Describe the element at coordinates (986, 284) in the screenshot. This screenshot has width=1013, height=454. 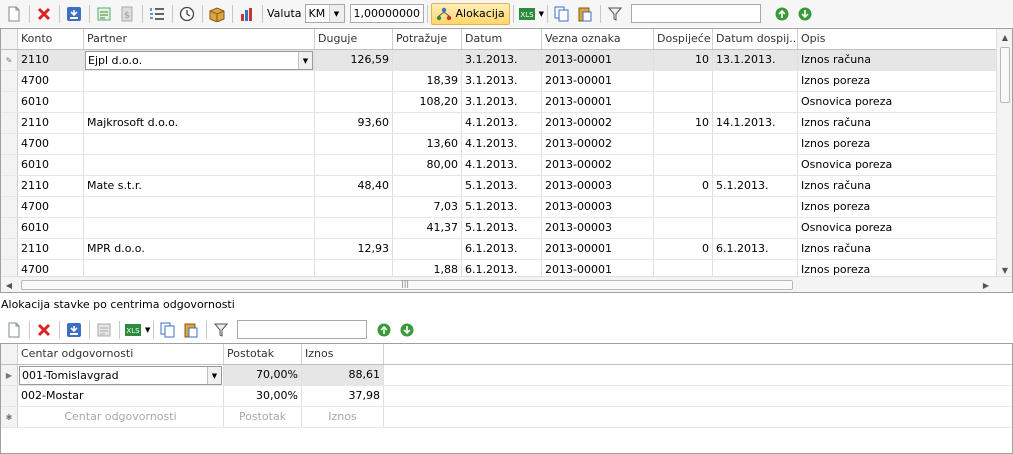
I see `scroll-right-icon: ▶` at that location.